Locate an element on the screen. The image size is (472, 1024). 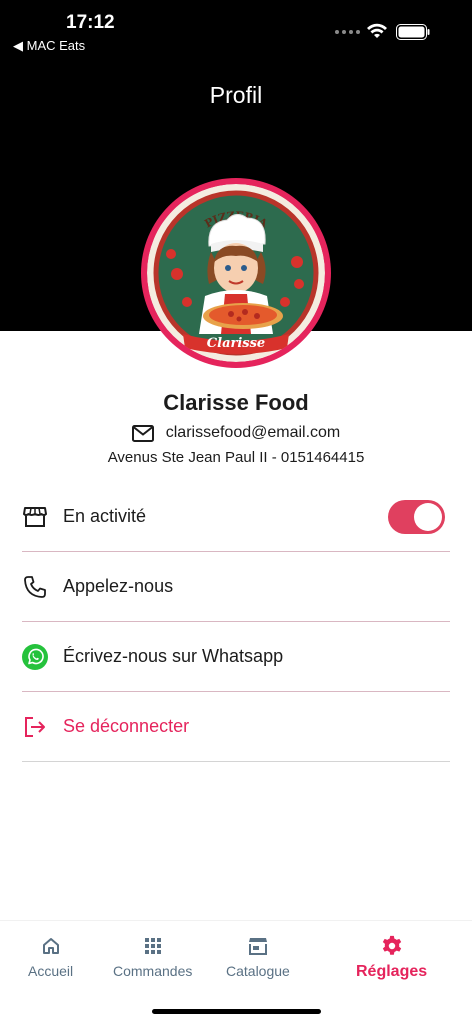
avatar: PIZZERIA Clarisse is located at coordinates (236, 273).